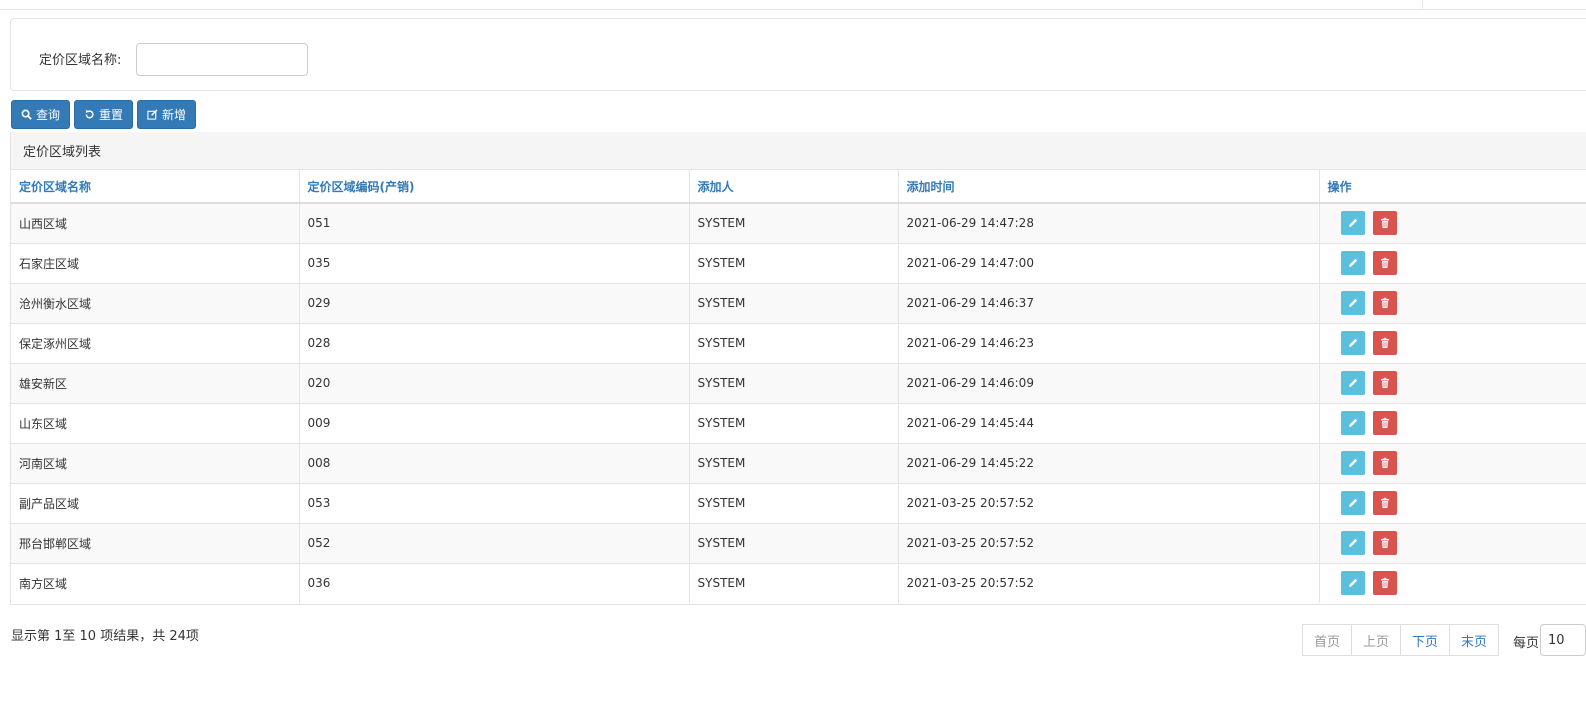 The height and width of the screenshot is (703, 1586). Describe the element at coordinates (174, 115) in the screenshot. I see `add-button-label: 新增` at that location.